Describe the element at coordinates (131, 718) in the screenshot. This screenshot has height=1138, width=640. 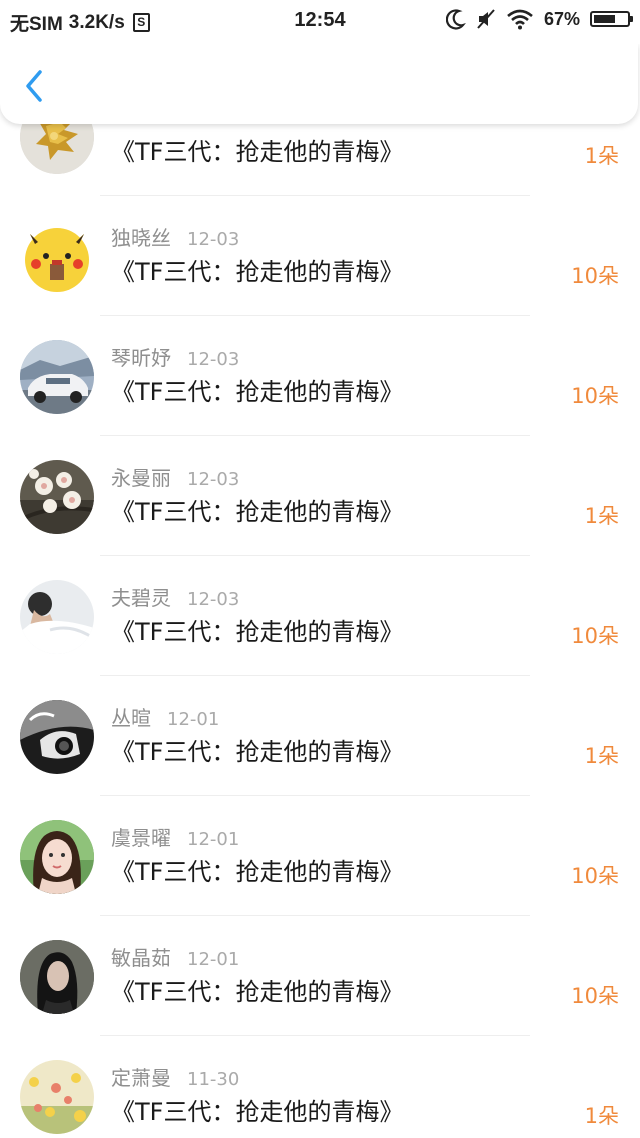
I see `user-name: 丛暄` at that location.